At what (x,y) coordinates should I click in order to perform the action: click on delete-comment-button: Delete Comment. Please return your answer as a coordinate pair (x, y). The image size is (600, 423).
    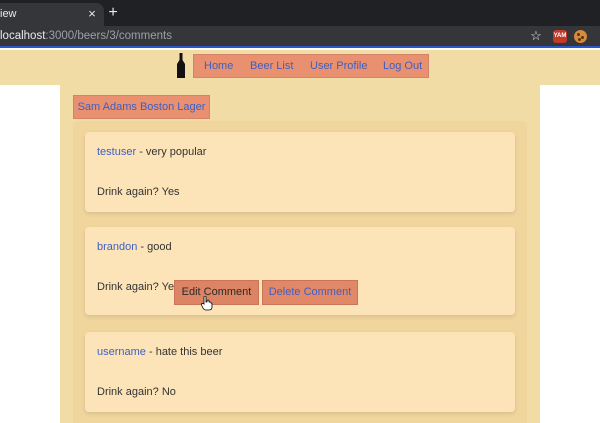
    Looking at the image, I should click on (310, 292).